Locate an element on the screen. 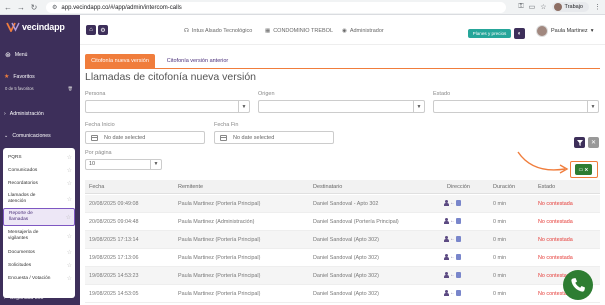 This screenshot has width=605, height=305. browser-menu-icon: ⋮ is located at coordinates (597, 7).